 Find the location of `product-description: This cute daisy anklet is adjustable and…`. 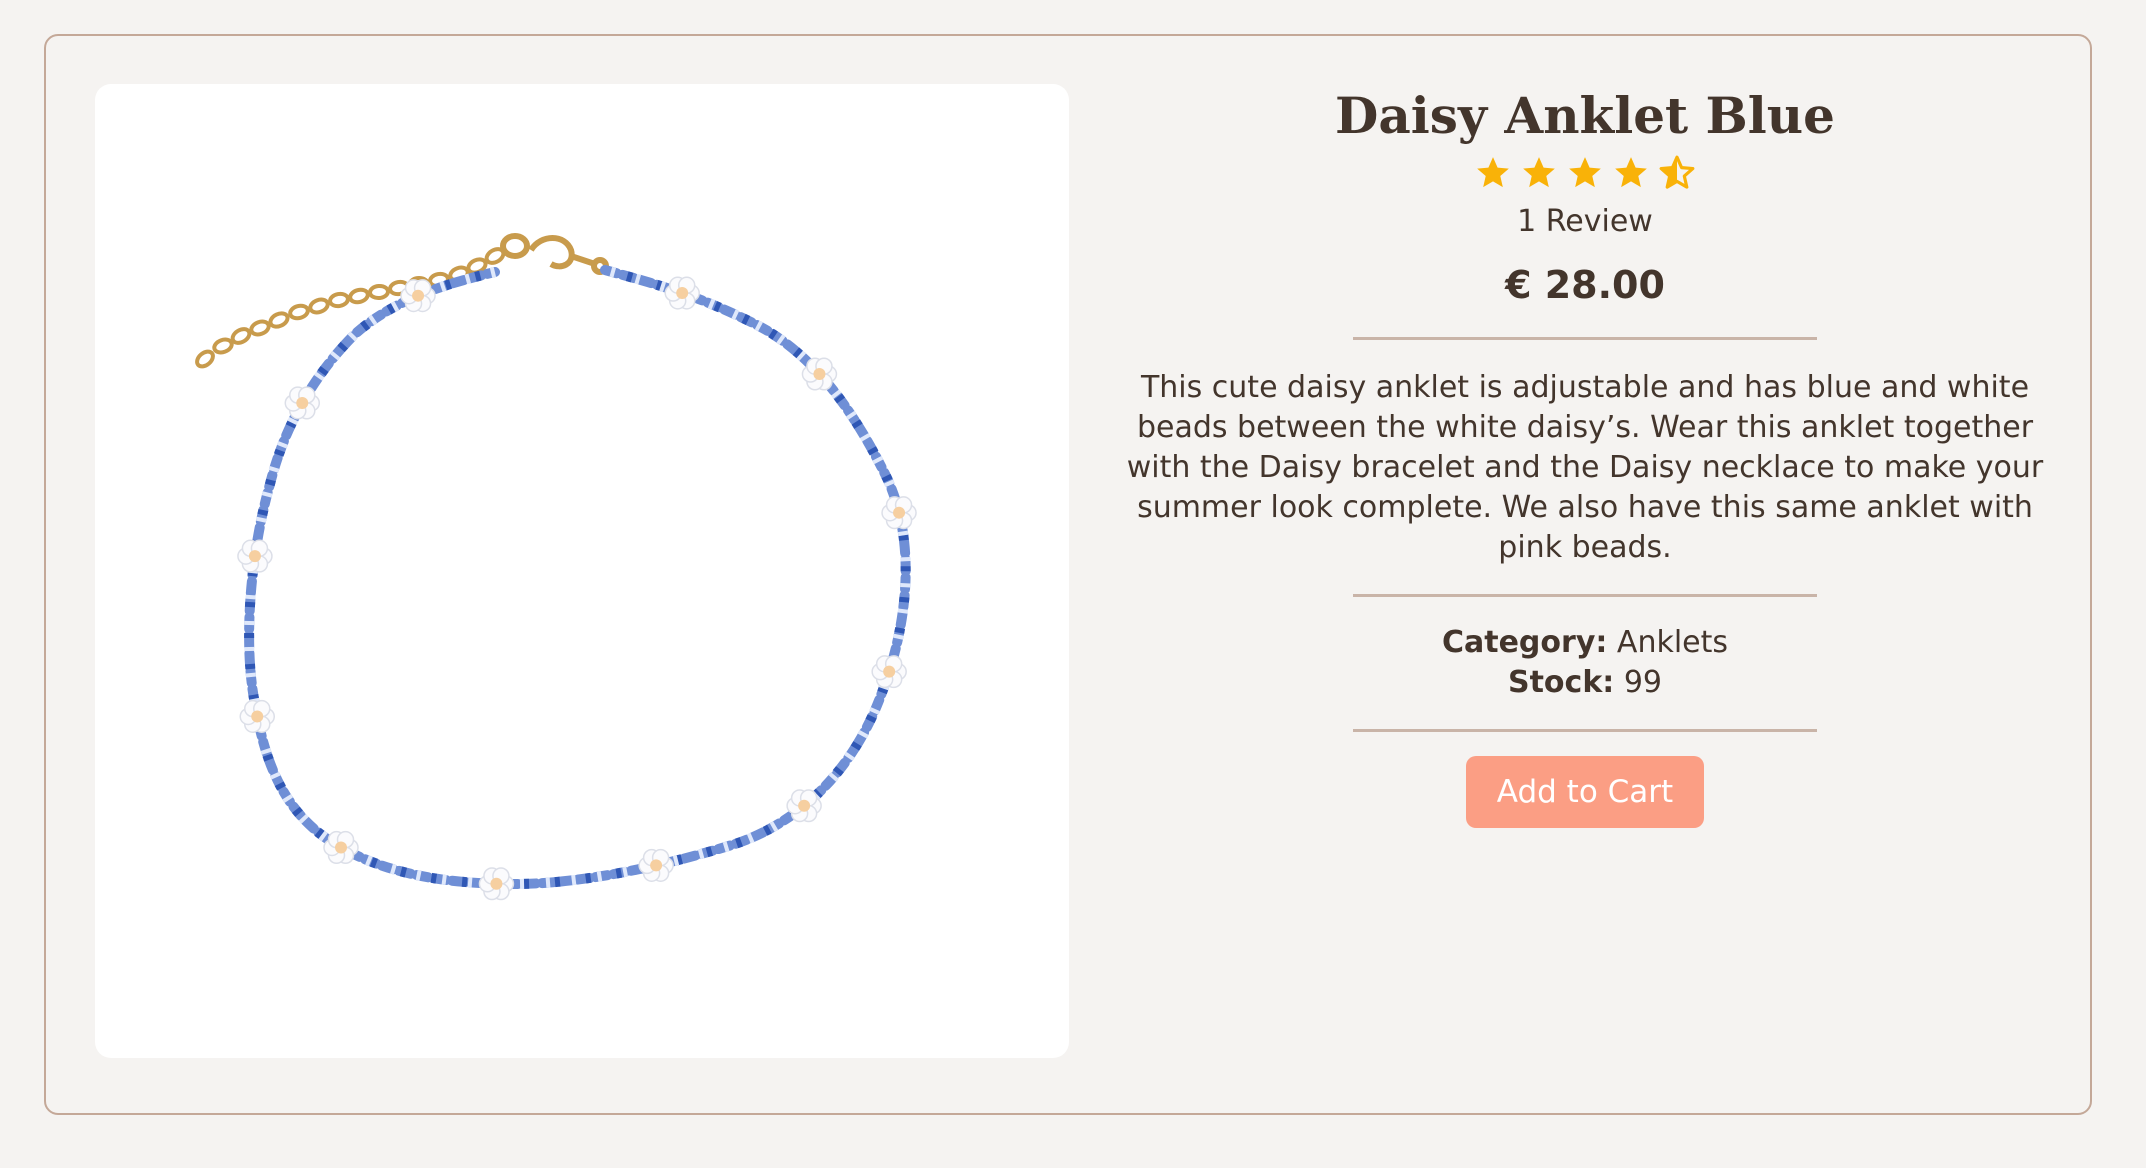

product-description: This cute daisy anklet is adjustable and… is located at coordinates (1585, 467).